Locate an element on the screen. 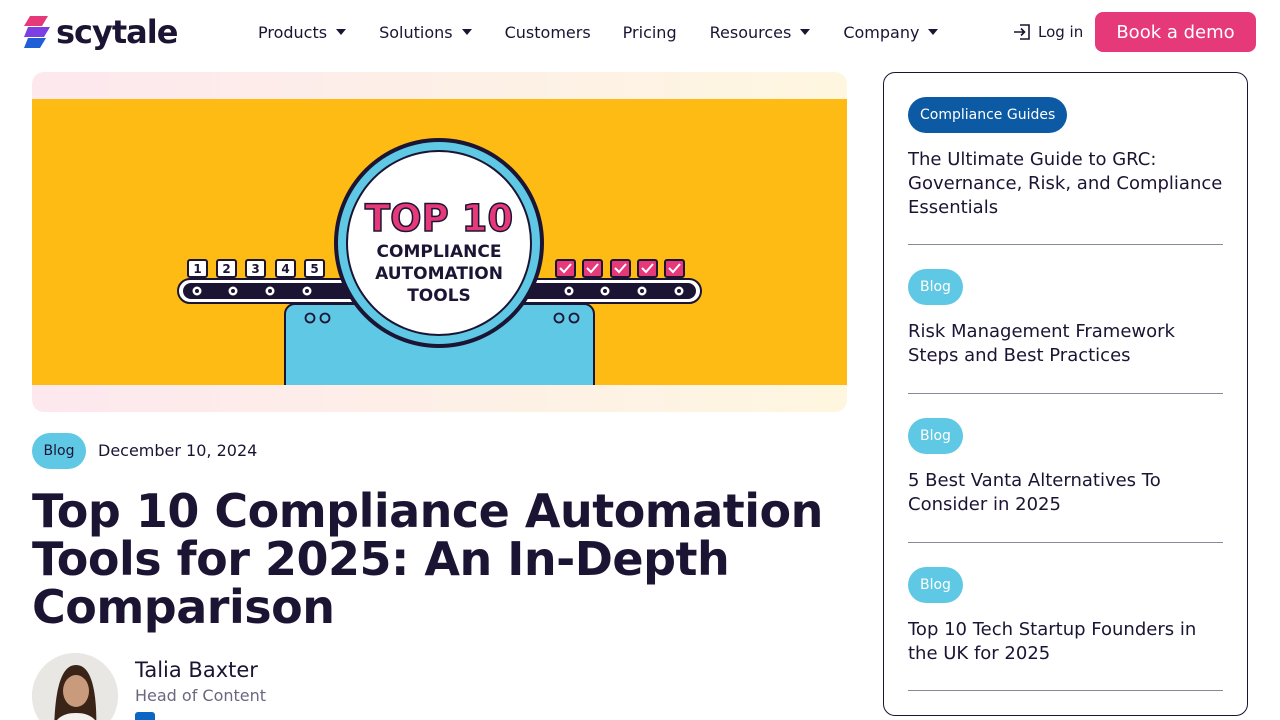  hero-number-1: 1 is located at coordinates (197, 269).